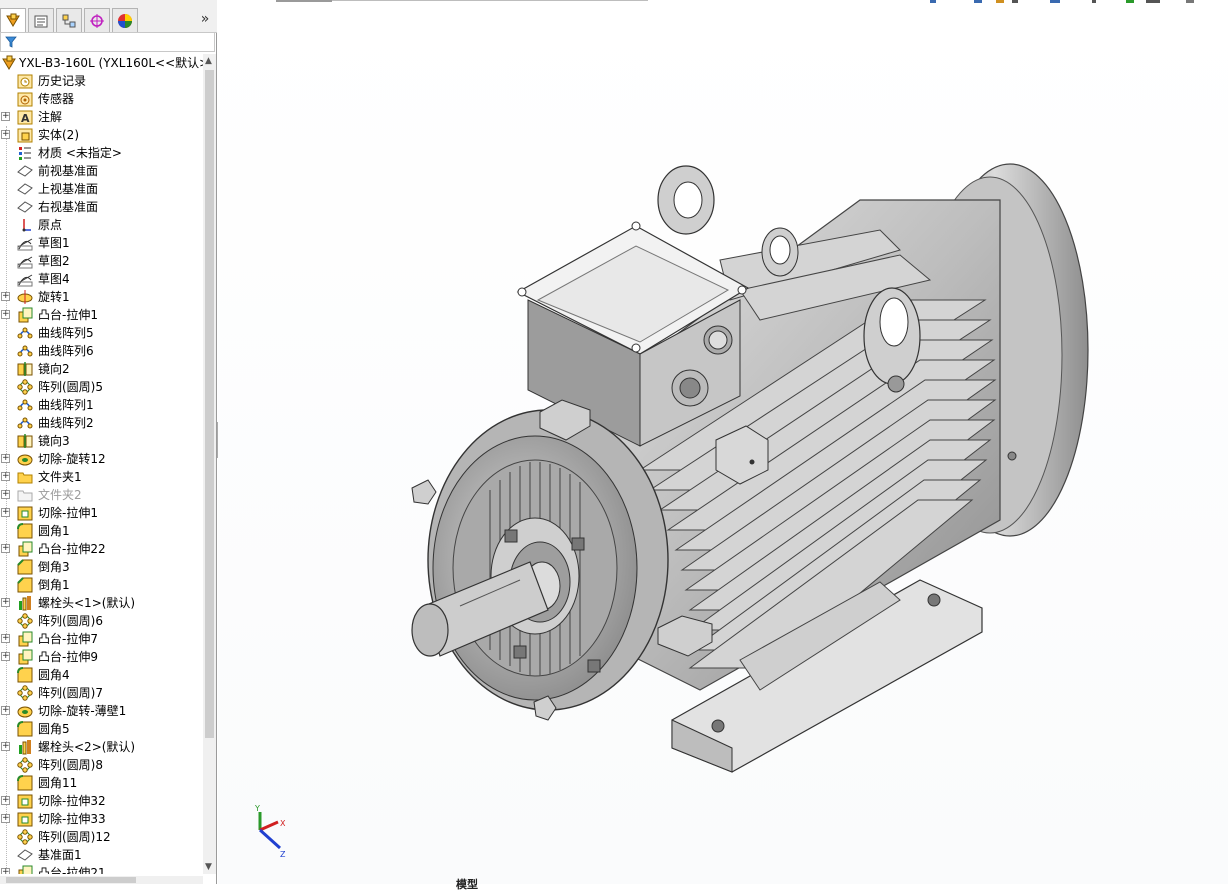 The width and height of the screenshot is (1228, 892). What do you see at coordinates (101, 495) in the screenshot?
I see `tree-item: + 文件夹2` at bounding box center [101, 495].